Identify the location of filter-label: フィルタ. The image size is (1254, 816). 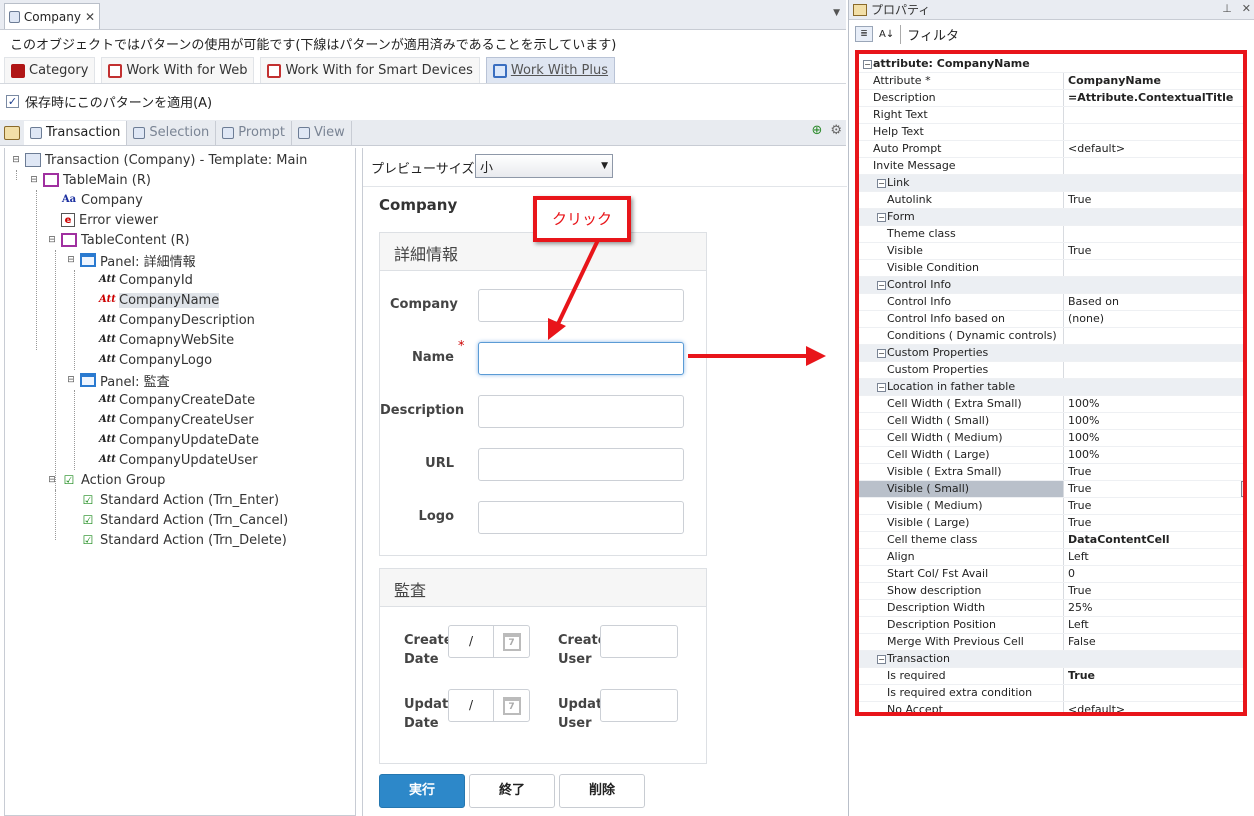
(929, 34).